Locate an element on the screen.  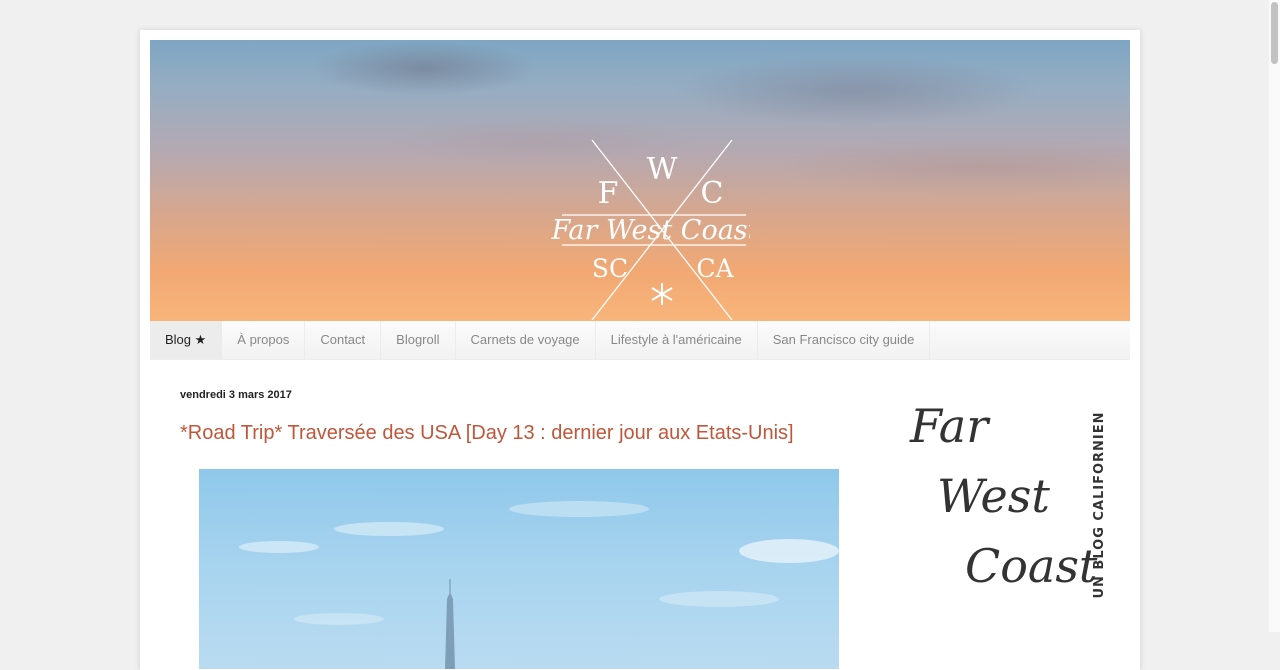
nav-item-contact: Contact is located at coordinates (343, 340).